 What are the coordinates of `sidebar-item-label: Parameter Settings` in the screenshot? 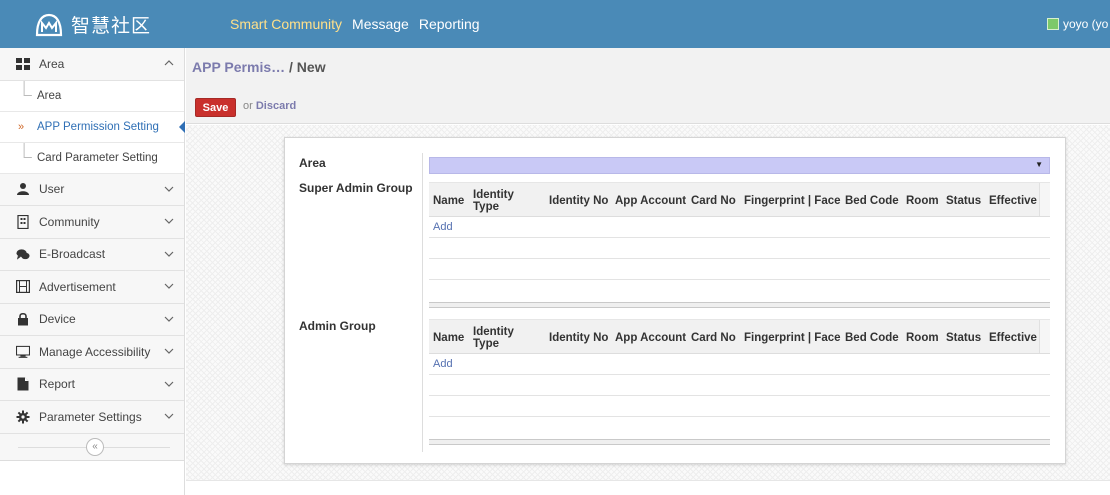 It's located at (90, 416).